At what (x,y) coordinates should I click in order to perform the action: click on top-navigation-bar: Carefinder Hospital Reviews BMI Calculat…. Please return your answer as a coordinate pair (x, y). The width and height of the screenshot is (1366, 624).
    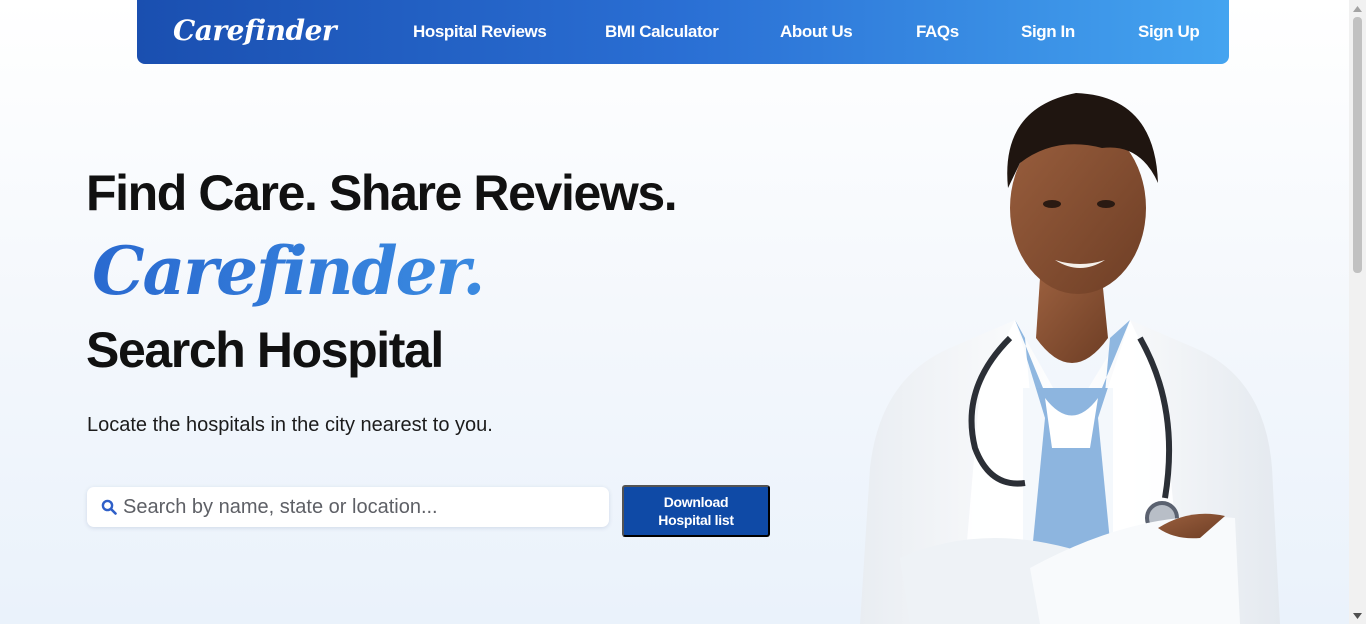
    Looking at the image, I should click on (683, 32).